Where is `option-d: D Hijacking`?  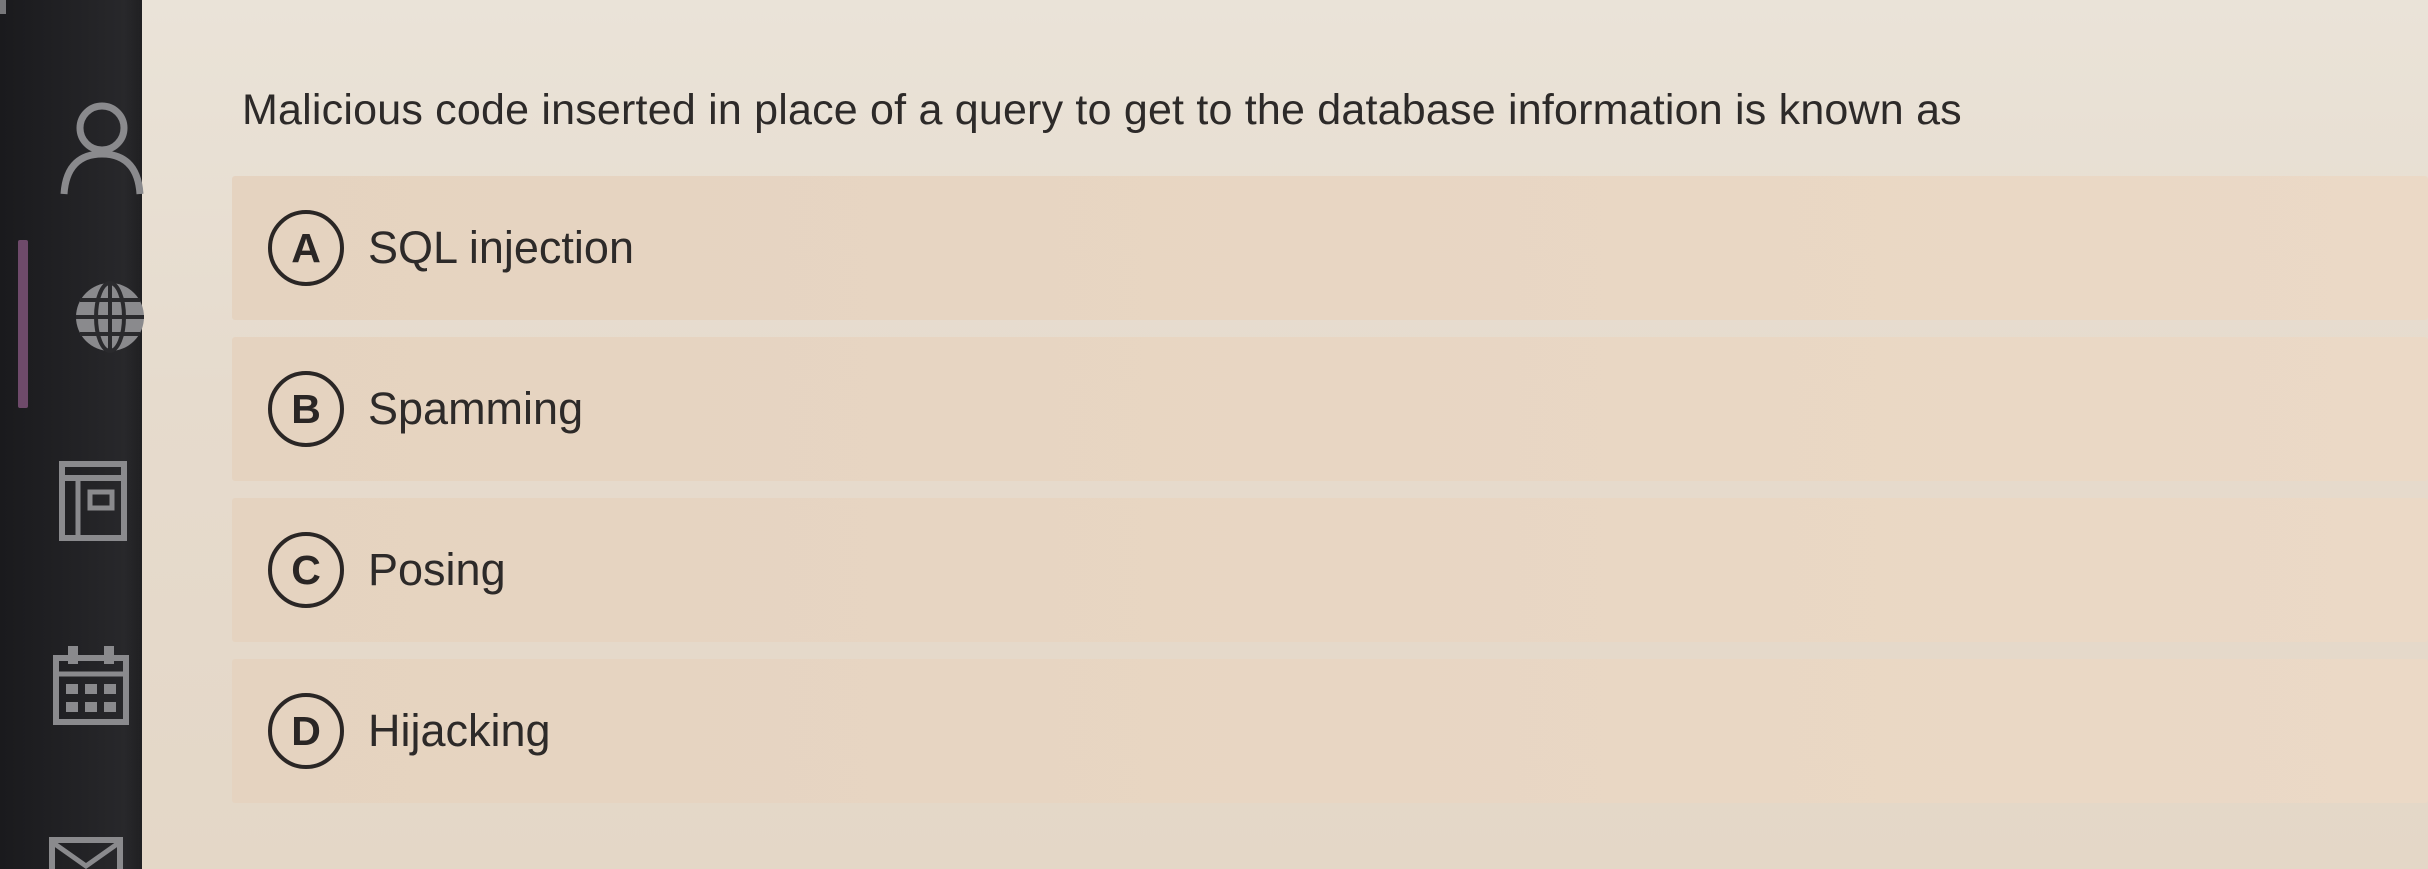
option-d: D Hijacking is located at coordinates (1330, 731).